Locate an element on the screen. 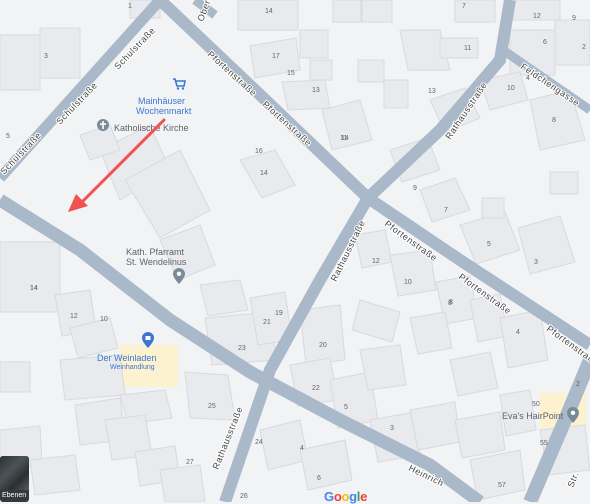 The height and width of the screenshot is (504, 590). svg-text: 27 is located at coordinates (190, 462).